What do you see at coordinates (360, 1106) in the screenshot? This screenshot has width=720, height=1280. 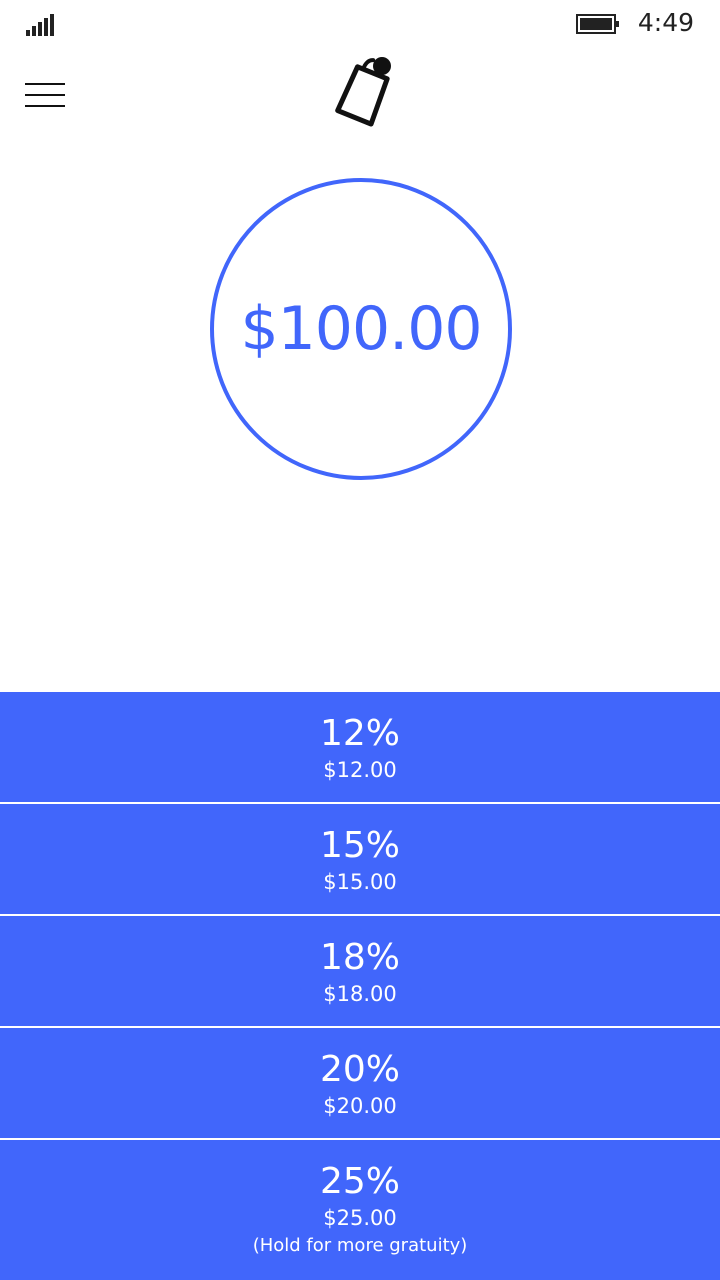 I see `tip-amount: $20.00` at bounding box center [360, 1106].